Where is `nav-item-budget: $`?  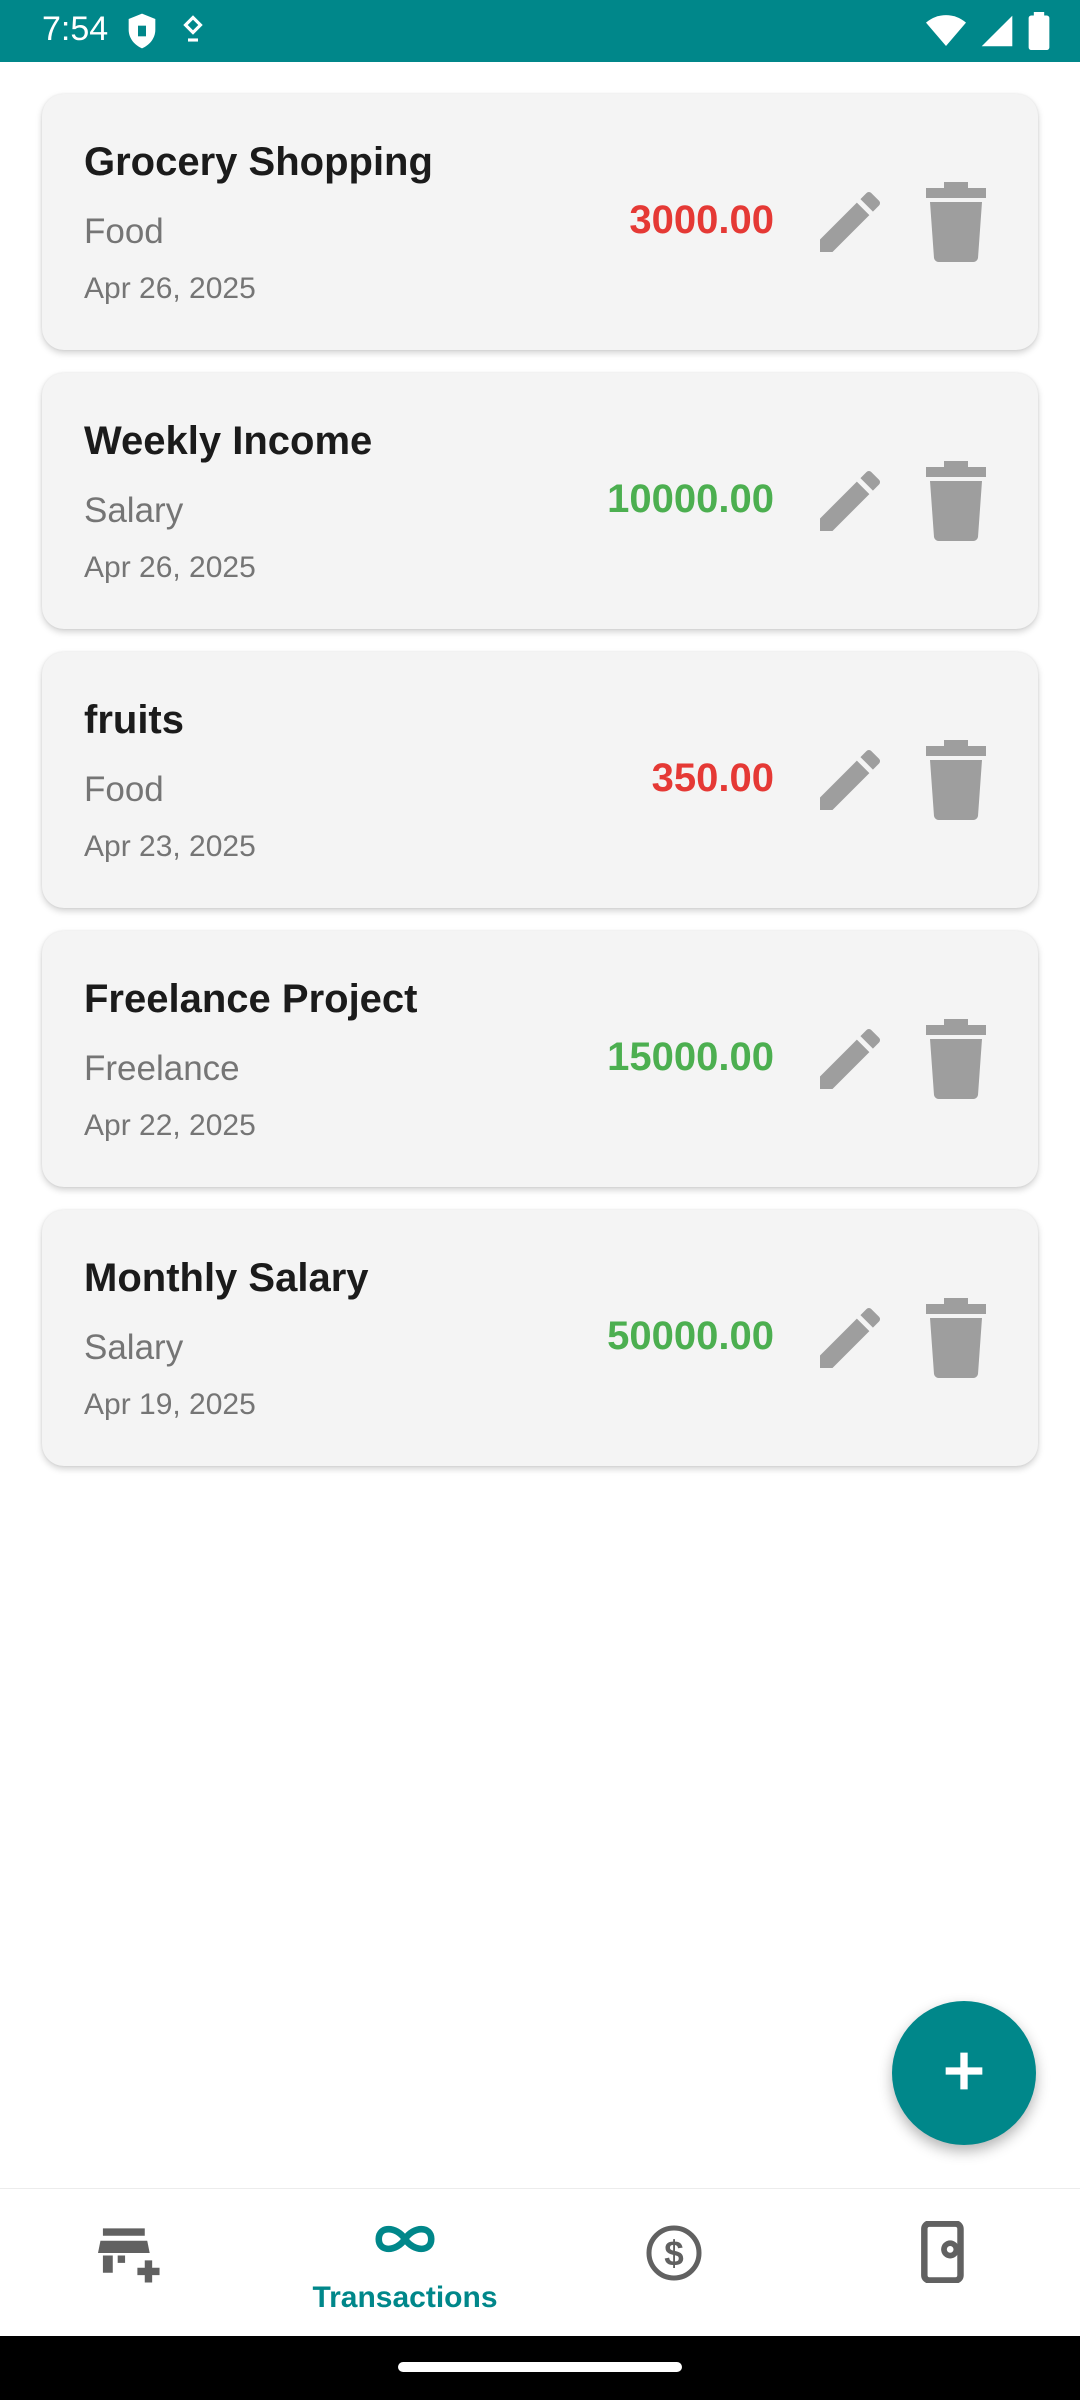
nav-item-budget: $ is located at coordinates (675, 2263).